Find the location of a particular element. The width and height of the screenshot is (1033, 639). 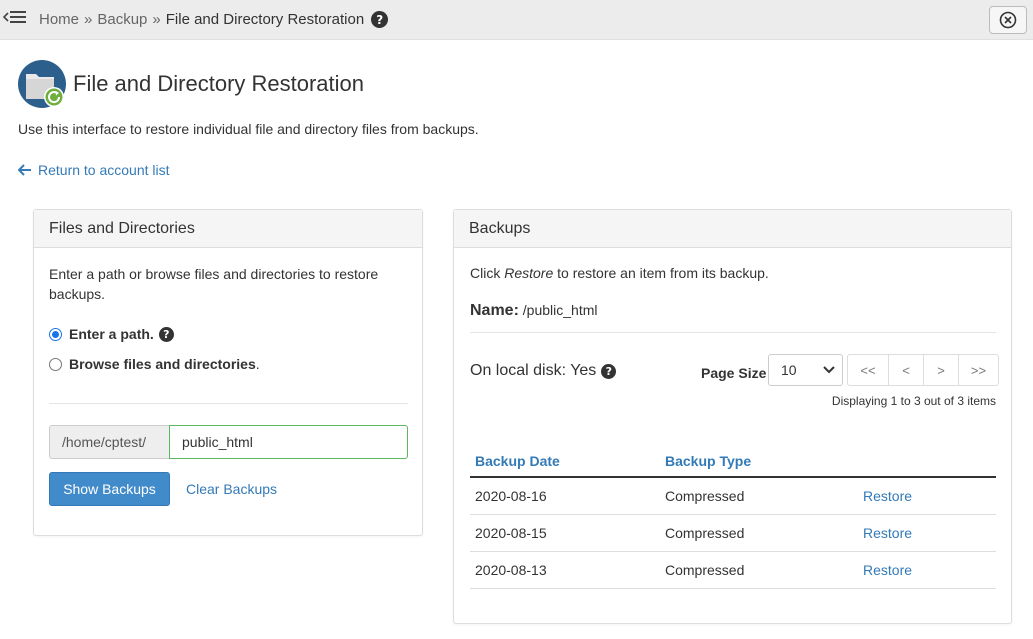

pager-prev-button: < is located at coordinates (906, 370).